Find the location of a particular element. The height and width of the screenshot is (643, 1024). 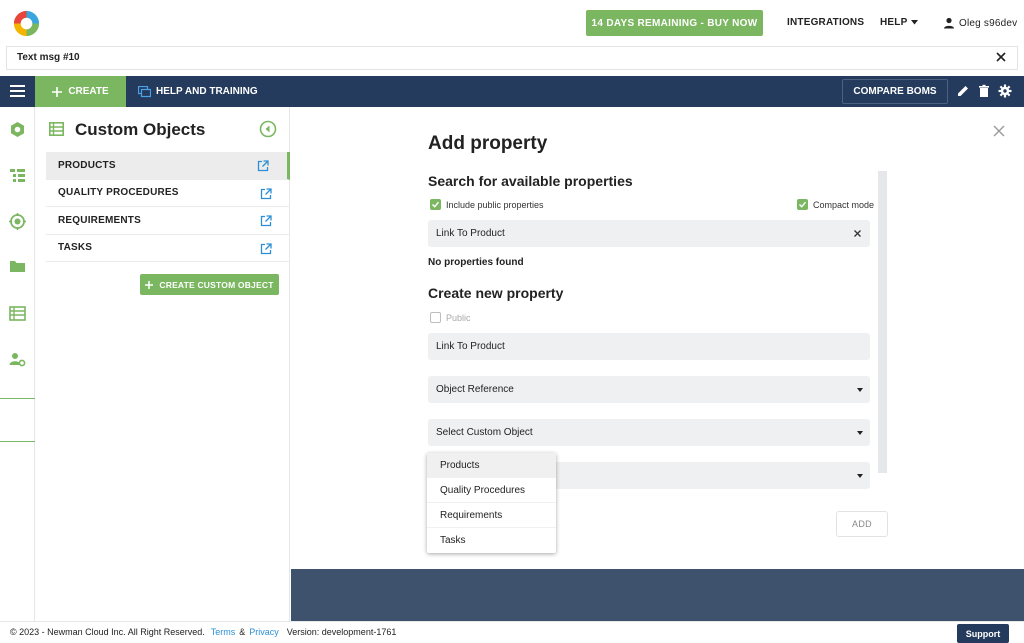

dialog-backdrop is located at coordinates (657, 595).